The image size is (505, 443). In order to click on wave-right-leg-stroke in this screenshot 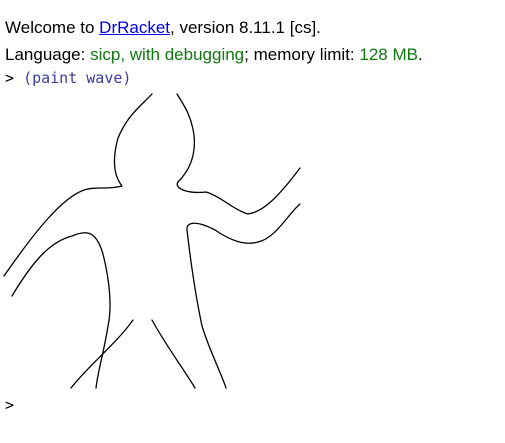, I will do `click(173, 354)`.